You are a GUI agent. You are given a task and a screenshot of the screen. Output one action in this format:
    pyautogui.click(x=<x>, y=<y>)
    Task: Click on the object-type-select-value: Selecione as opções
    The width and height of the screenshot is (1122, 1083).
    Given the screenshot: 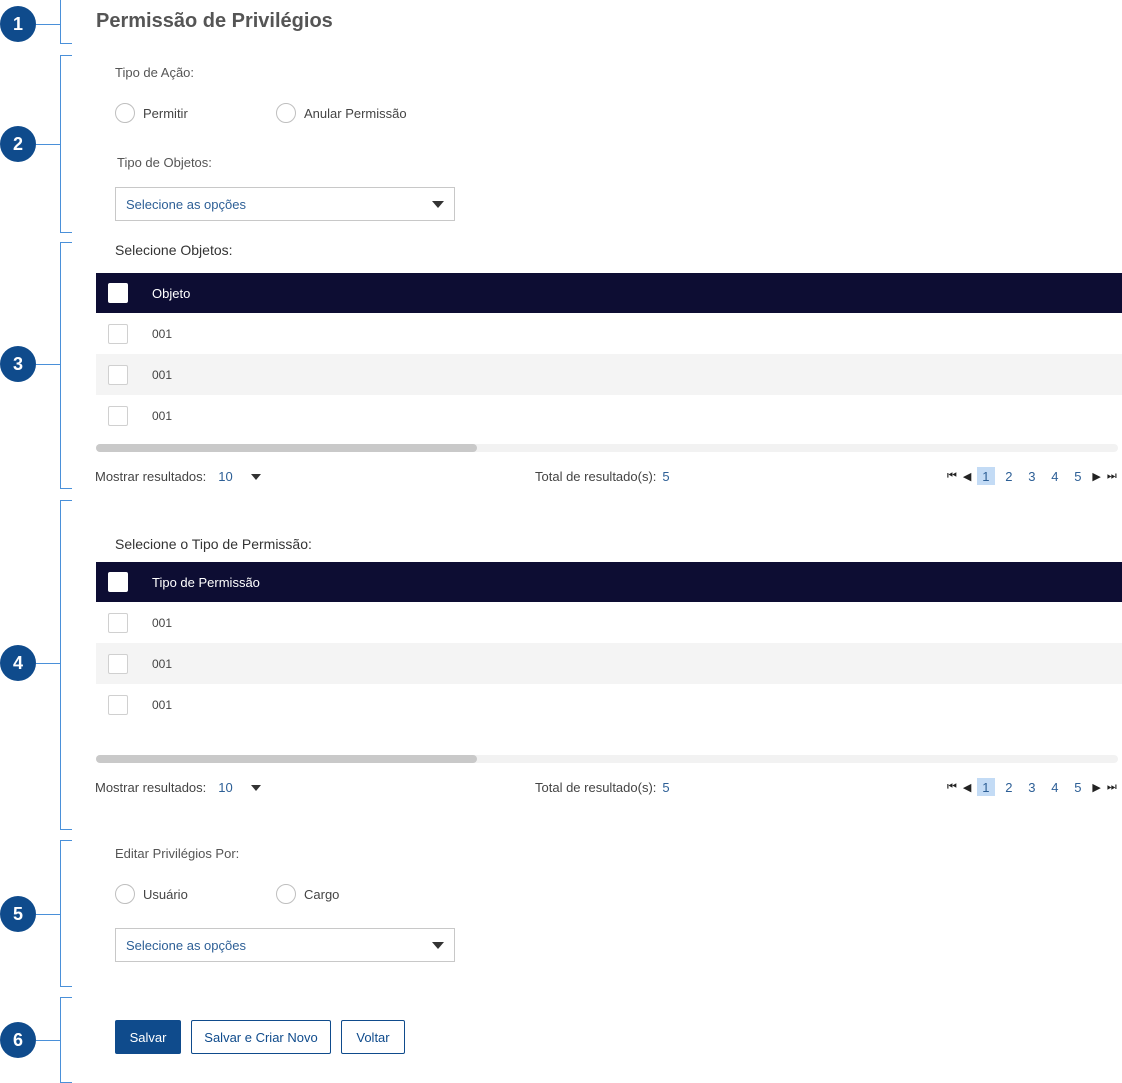 What is the action you would take?
    pyautogui.click(x=186, y=204)
    